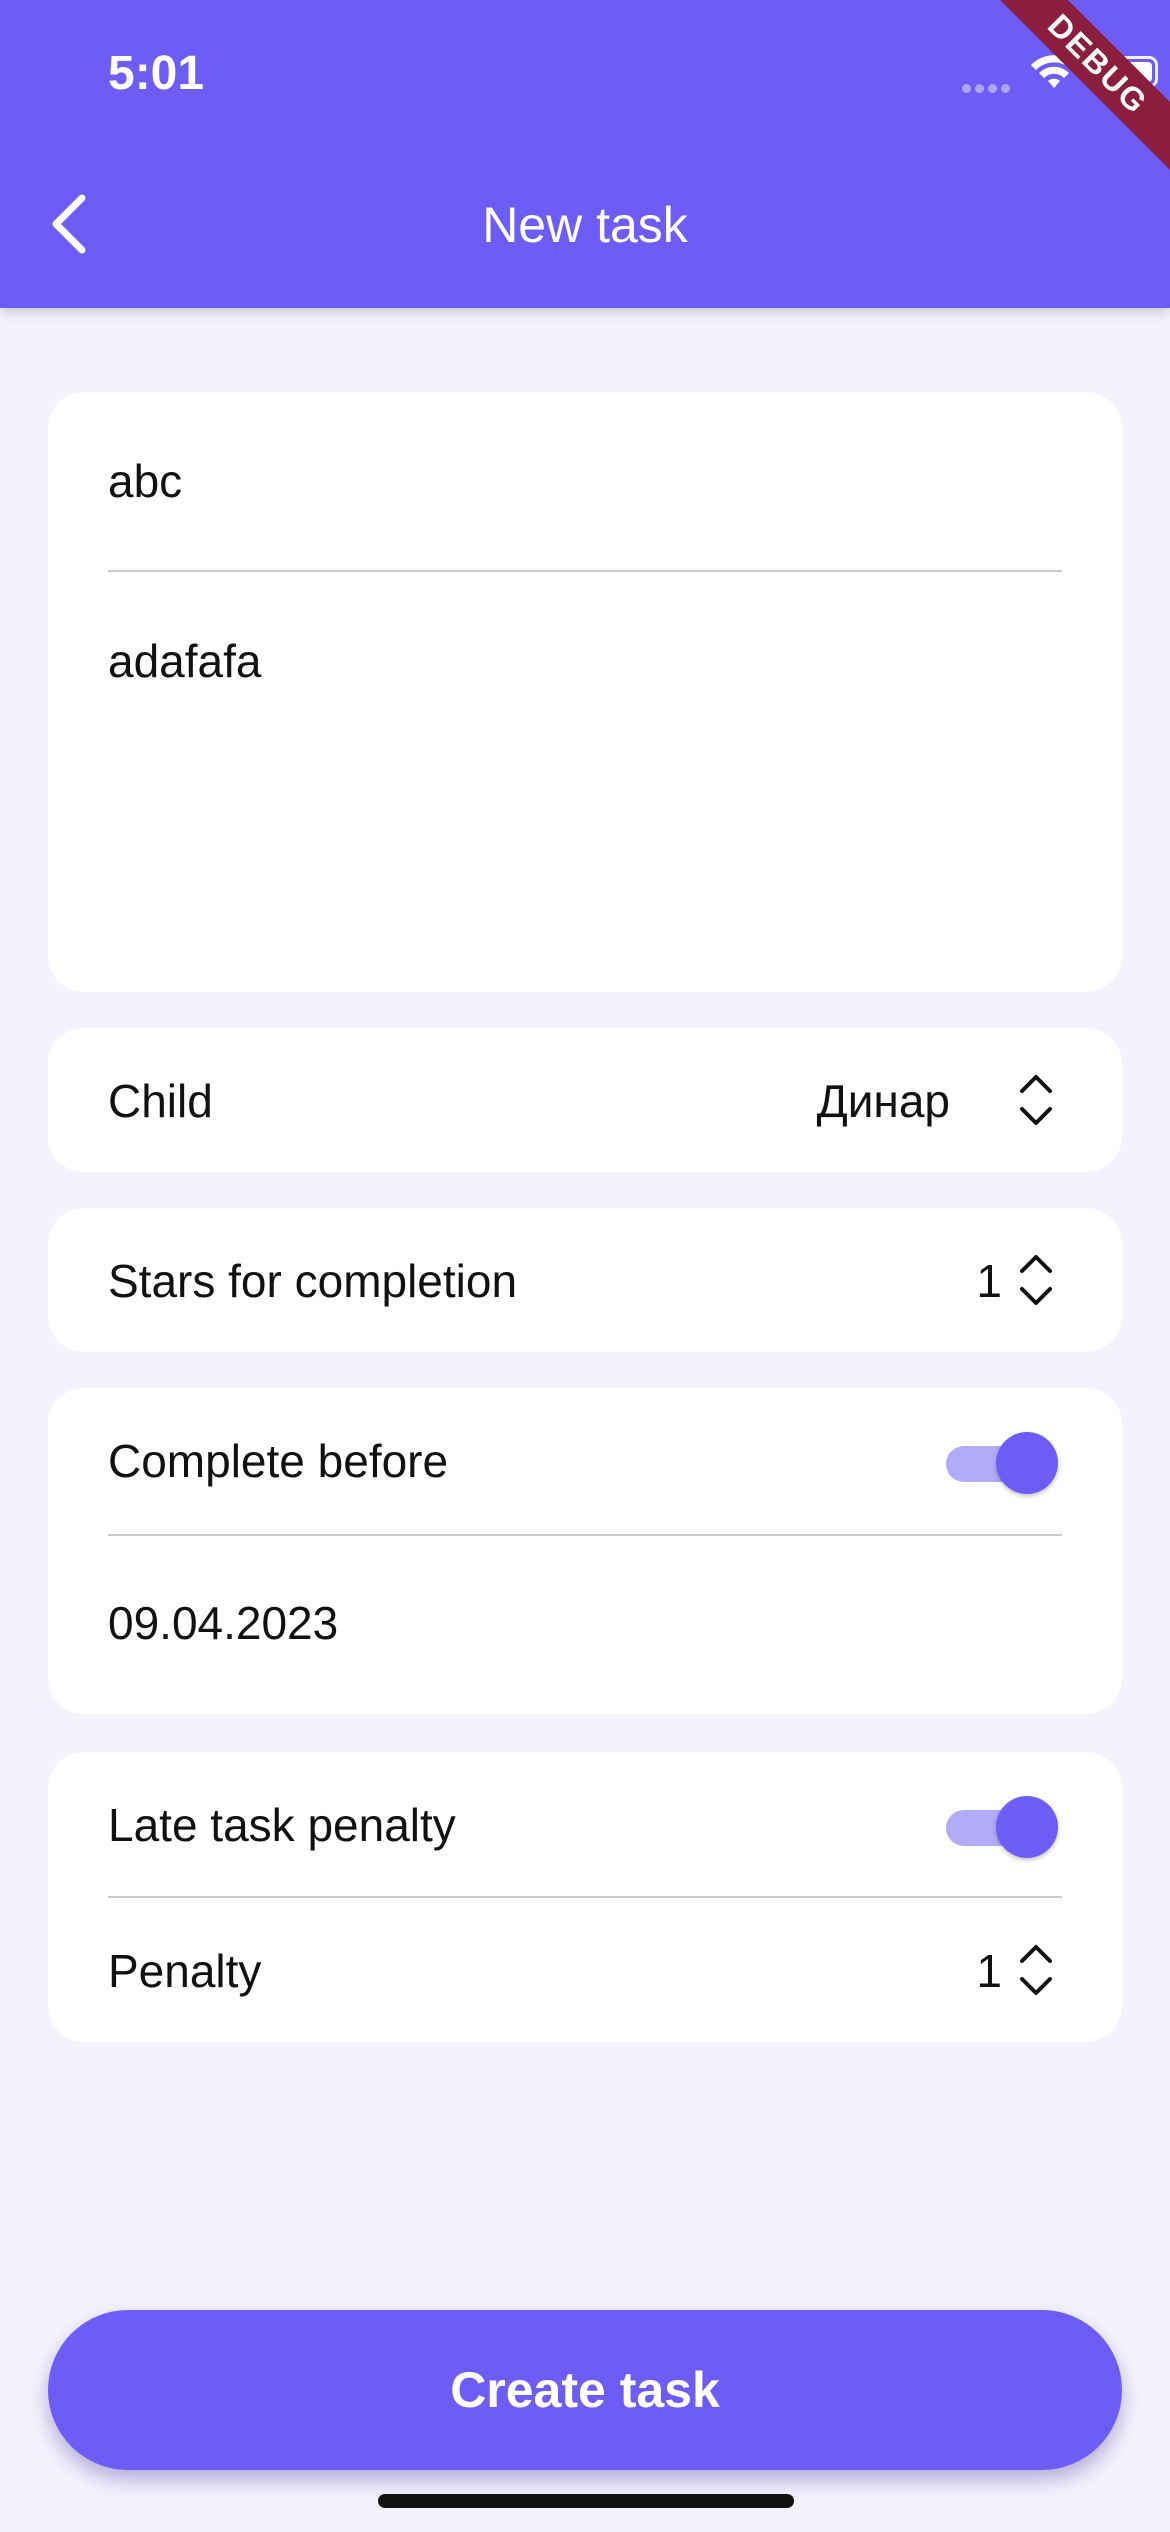 The height and width of the screenshot is (2532, 1170). Describe the element at coordinates (585, 154) in the screenshot. I see `app-bar: 5:01 DEBUG New task` at that location.